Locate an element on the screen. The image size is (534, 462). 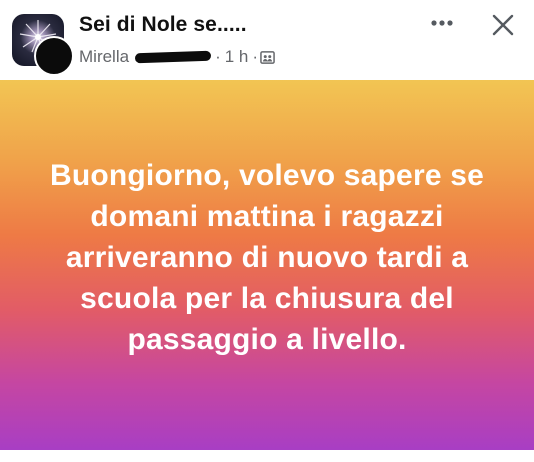
redacted-surname is located at coordinates (173, 57).